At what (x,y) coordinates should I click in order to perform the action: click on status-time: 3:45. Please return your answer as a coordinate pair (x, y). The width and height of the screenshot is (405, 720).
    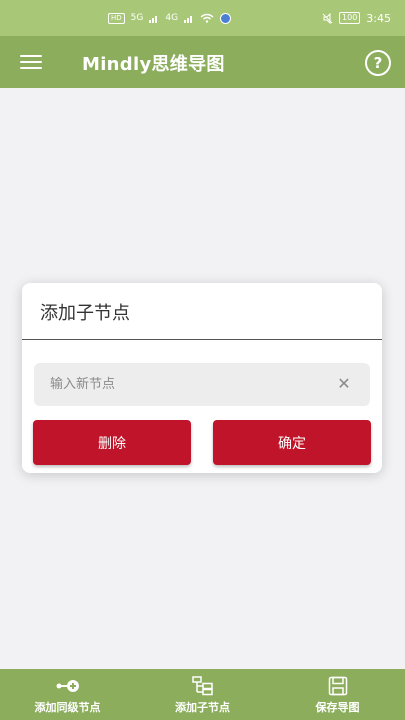
    Looking at the image, I should click on (378, 18).